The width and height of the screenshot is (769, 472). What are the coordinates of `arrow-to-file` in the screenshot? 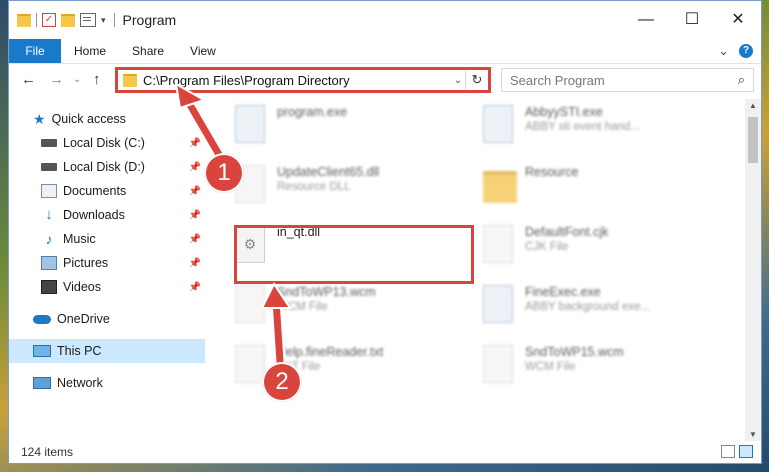 It's located at (276, 325).